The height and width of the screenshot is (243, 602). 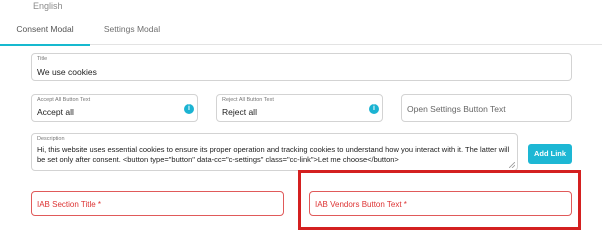 I want to click on modal-tabs: Consent Modal Settings Modal, so click(x=301, y=30).